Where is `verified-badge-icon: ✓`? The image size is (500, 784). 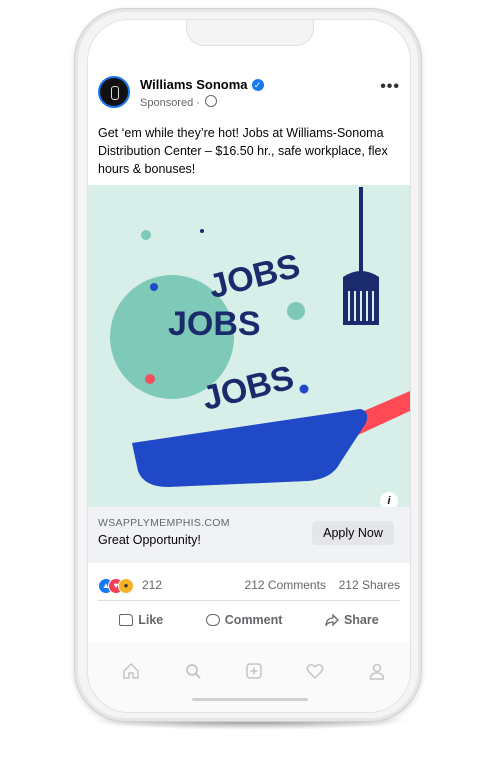
verified-badge-icon: ✓ is located at coordinates (257, 85).